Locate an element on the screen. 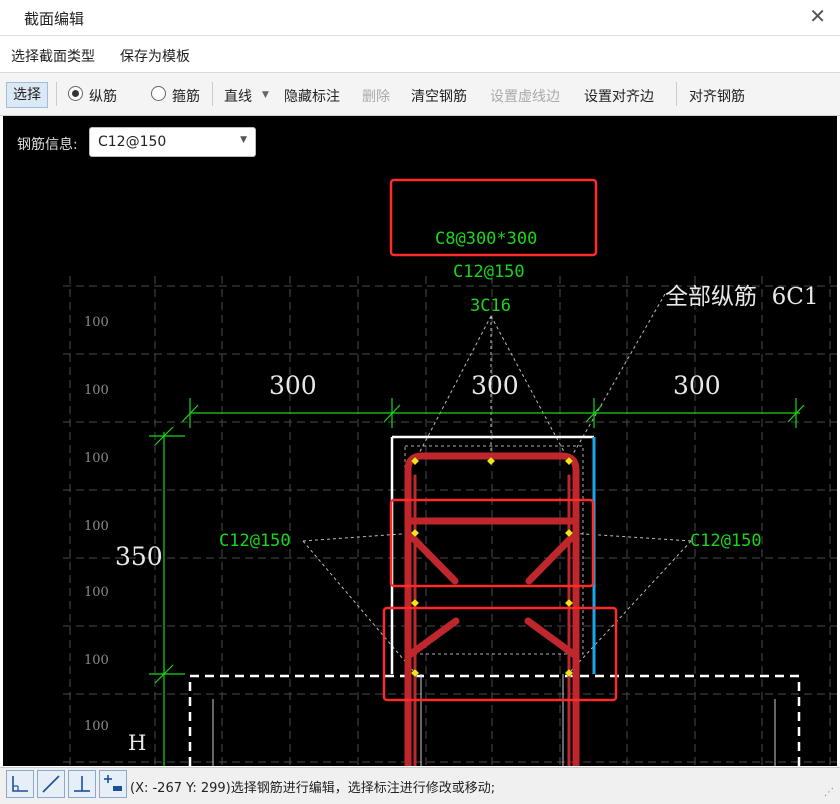 Image resolution: width=840 pixels, height=804 pixels. dim-top-left: 300 is located at coordinates (293, 385).